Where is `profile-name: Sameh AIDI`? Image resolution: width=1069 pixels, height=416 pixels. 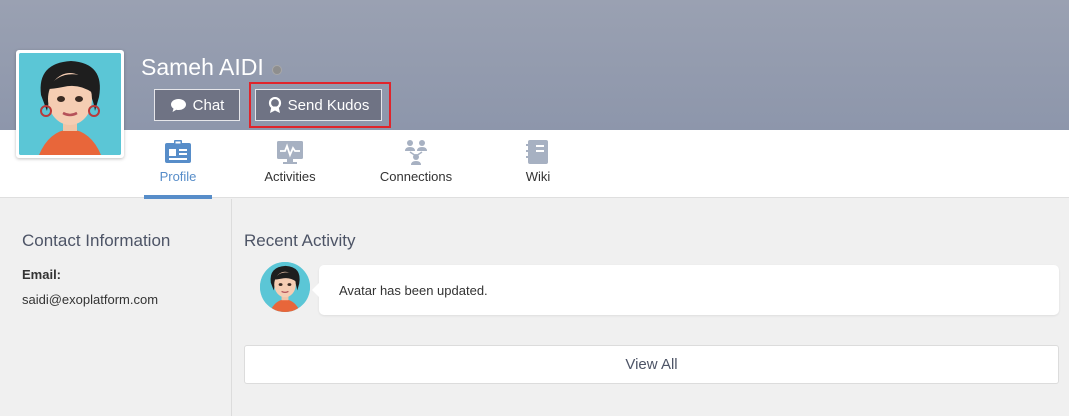
profile-name: Sameh AIDI is located at coordinates (202, 67).